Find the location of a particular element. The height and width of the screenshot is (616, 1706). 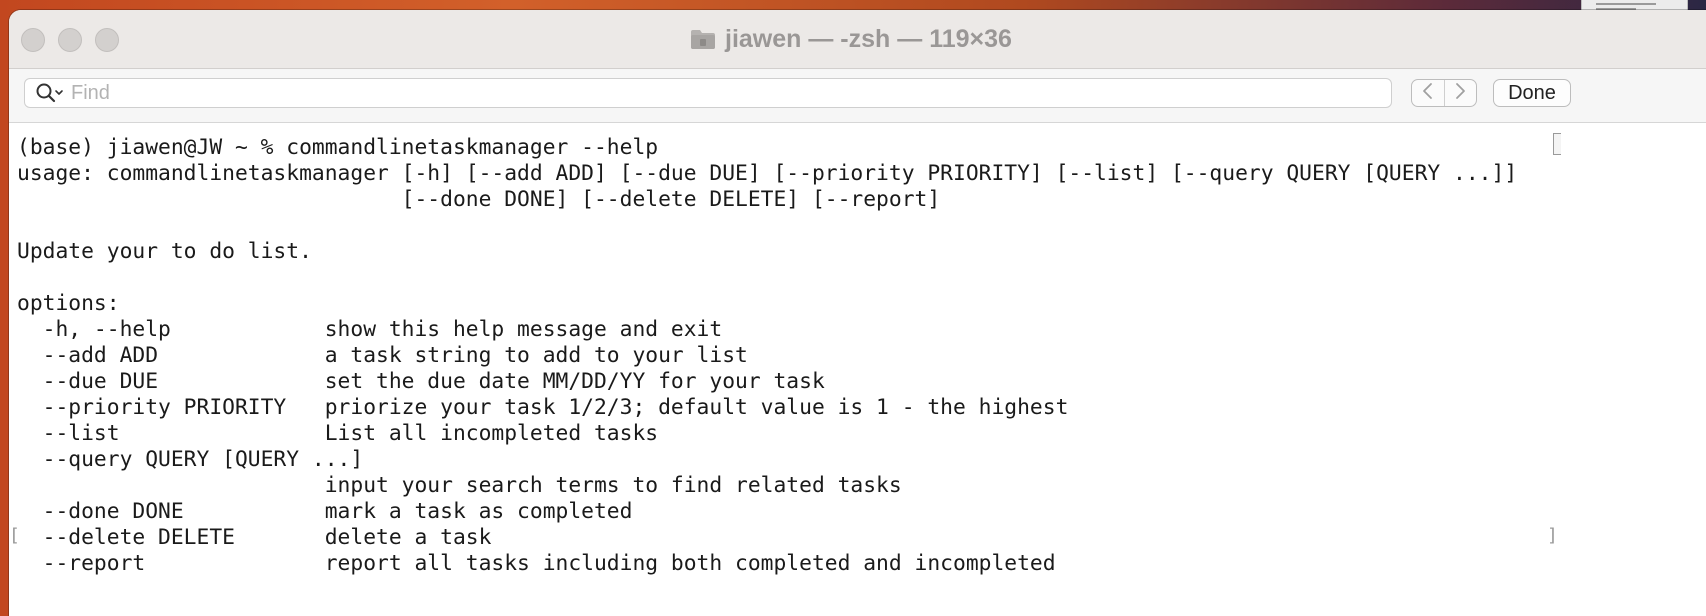

search-icon is located at coordinates (50, 93).